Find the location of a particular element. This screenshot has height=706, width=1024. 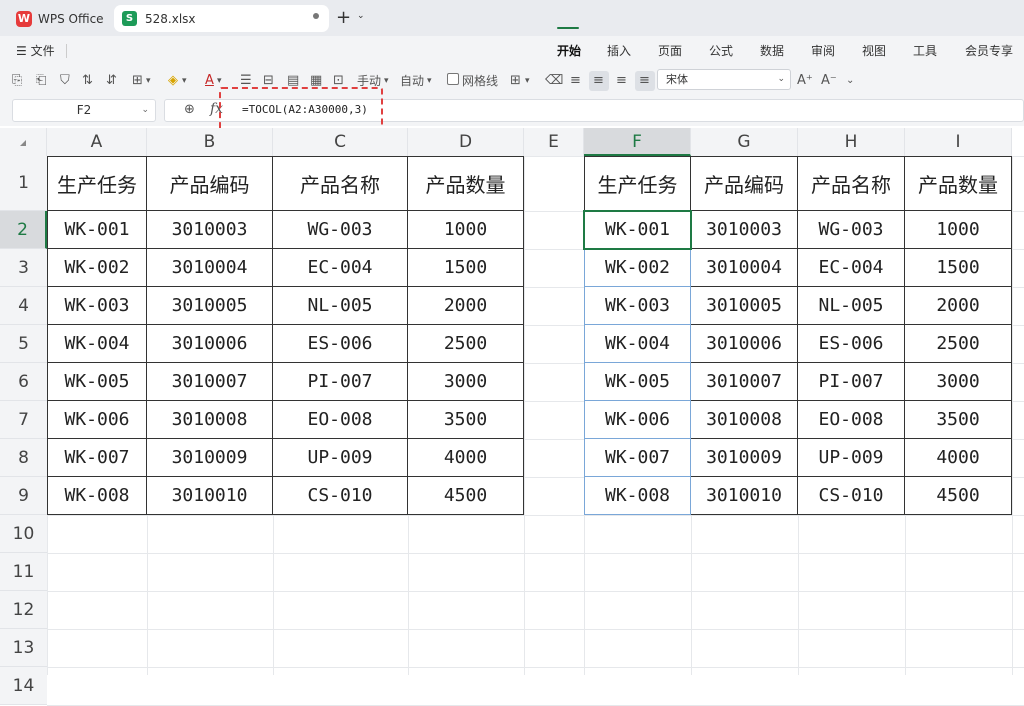

right-table-cell: WK-008 is located at coordinates (637, 496).